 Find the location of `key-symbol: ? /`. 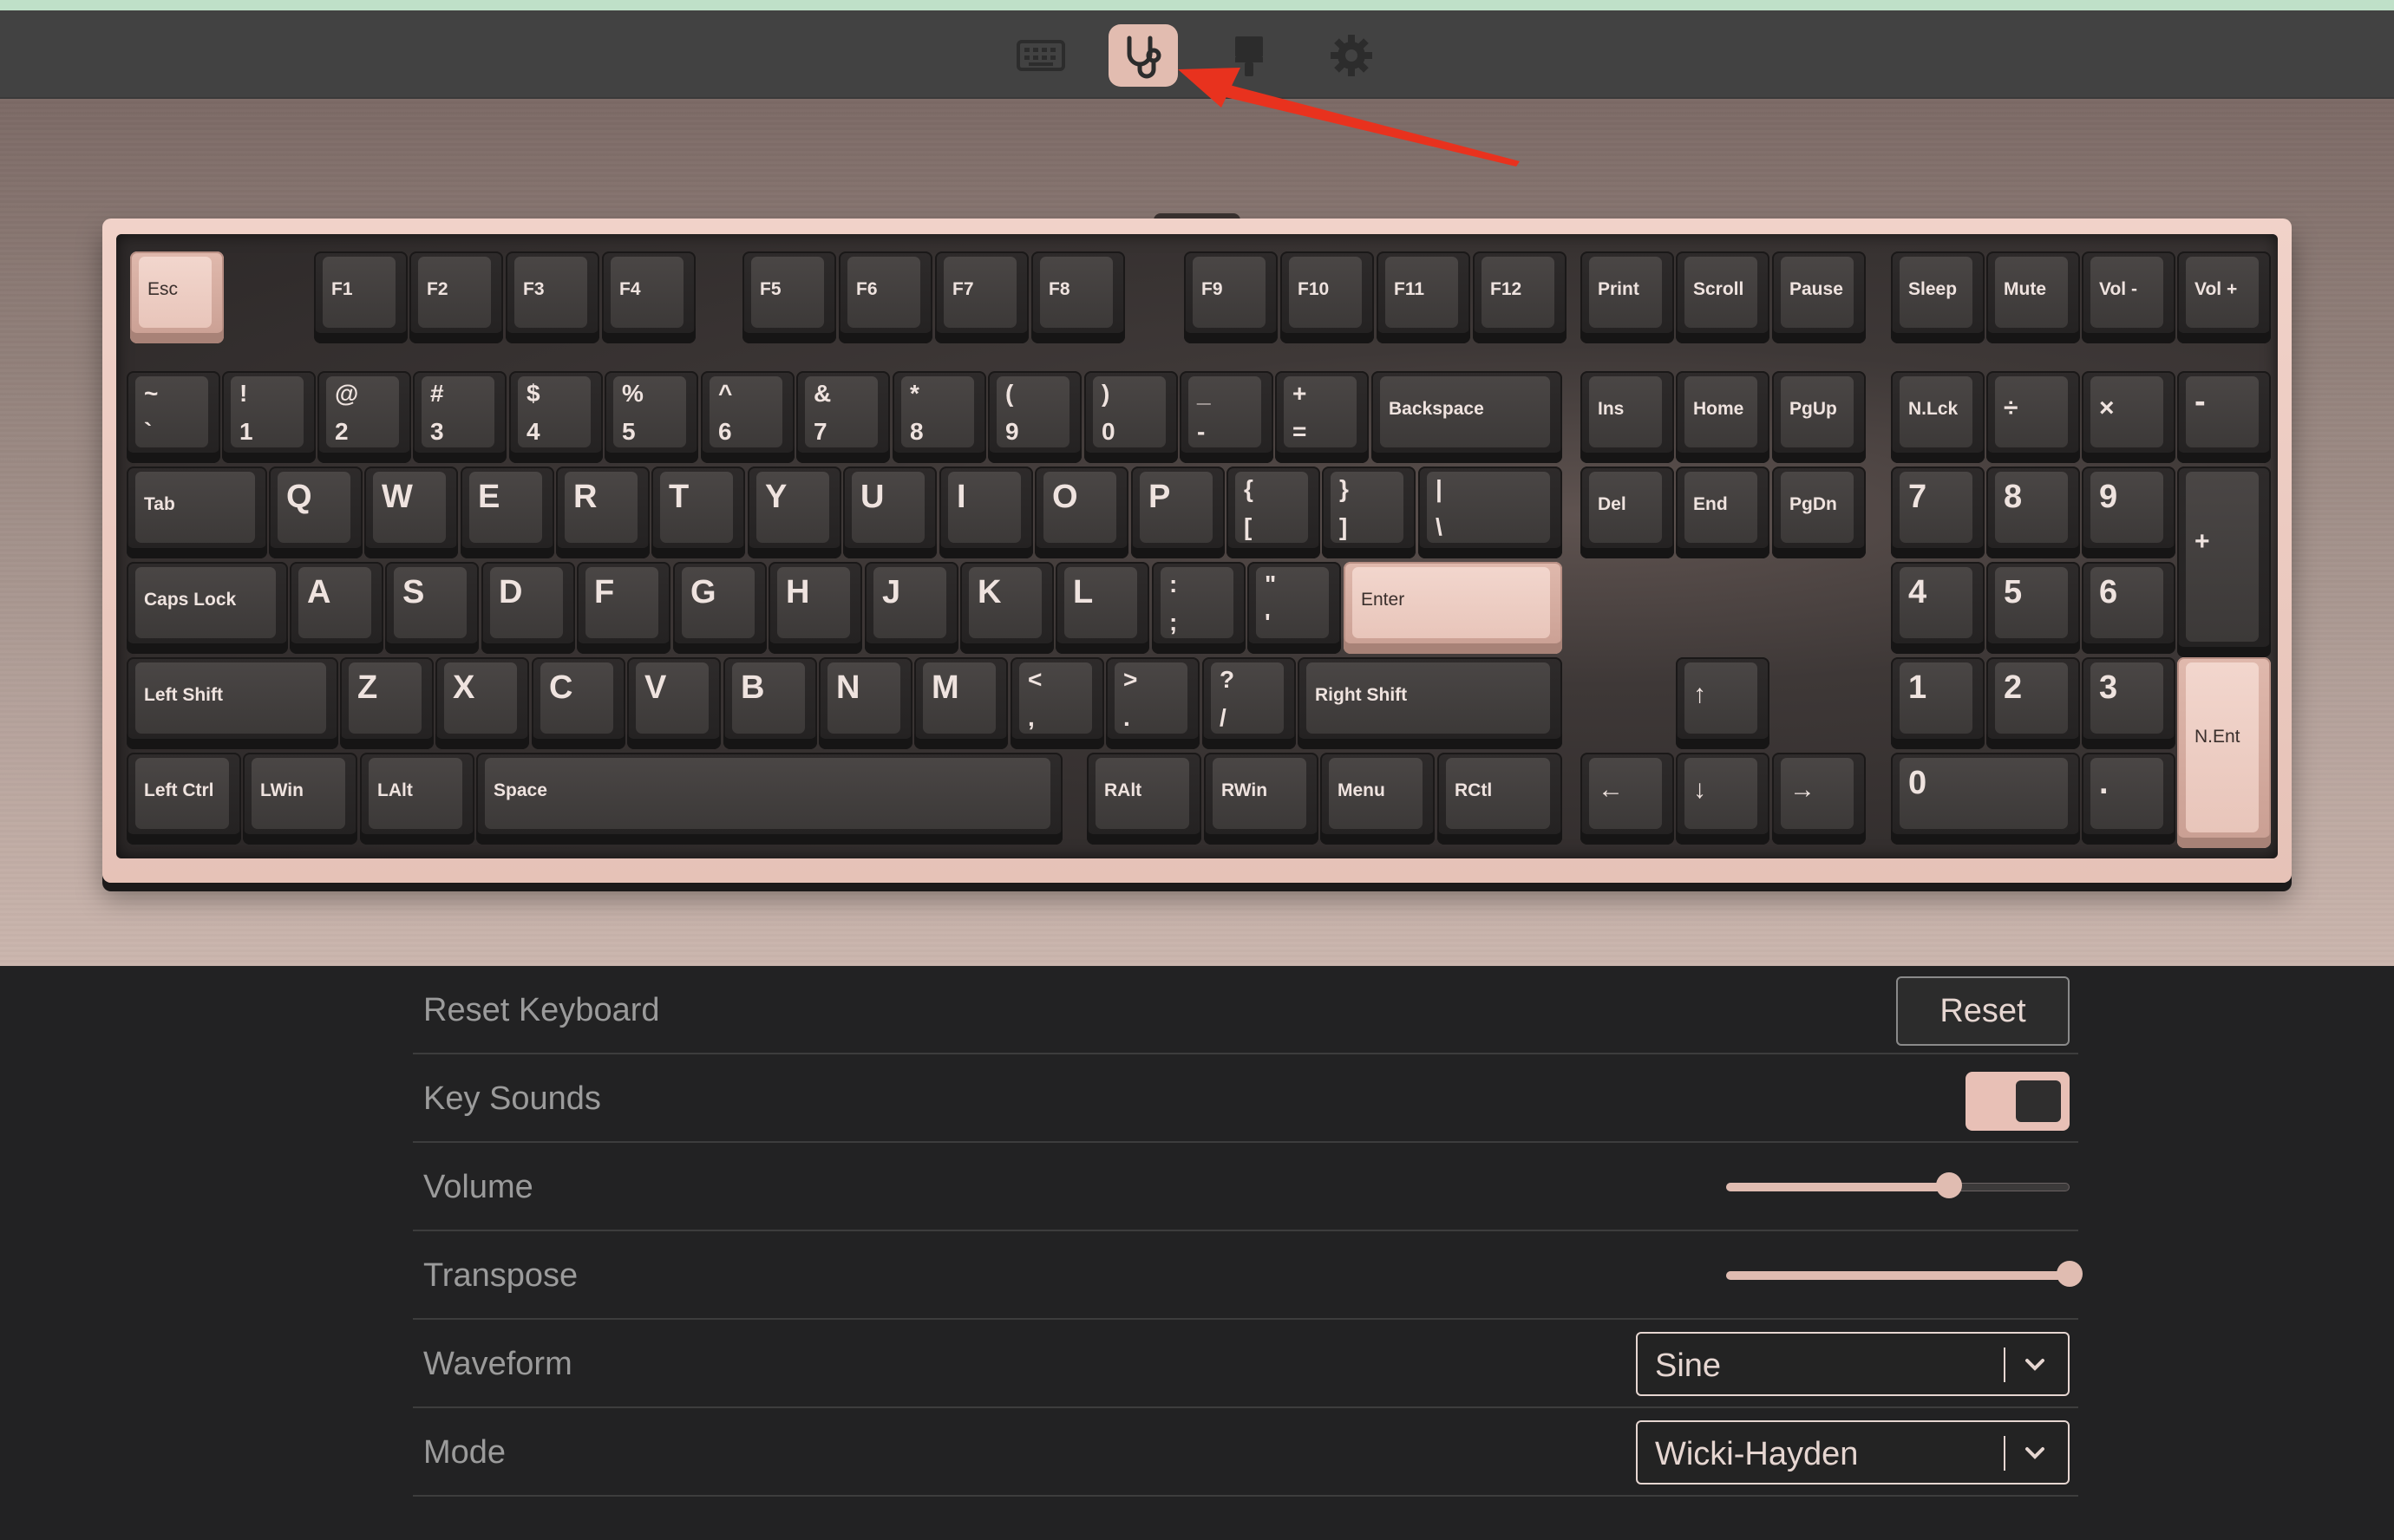

key-symbol: ? / is located at coordinates (1249, 703).